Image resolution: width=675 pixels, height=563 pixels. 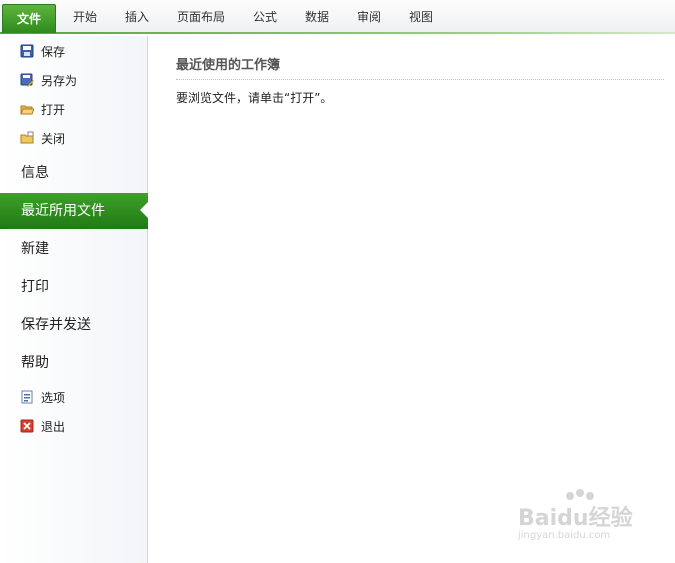 What do you see at coordinates (575, 518) in the screenshot?
I see `watermark-brand: Baidu经验` at bounding box center [575, 518].